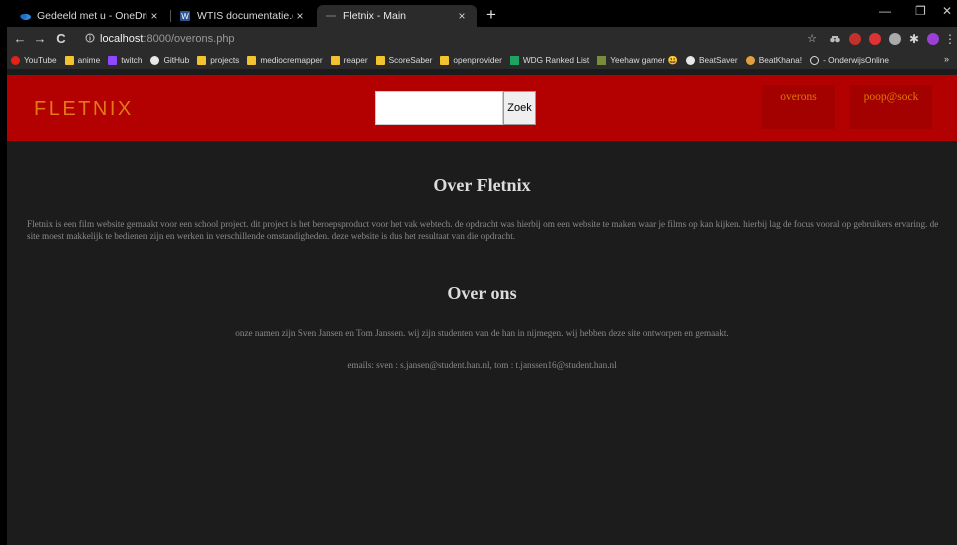 This screenshot has width=957, height=545. What do you see at coordinates (410, 60) in the screenshot?
I see `bookmark-label: ScoreSaber` at bounding box center [410, 60].